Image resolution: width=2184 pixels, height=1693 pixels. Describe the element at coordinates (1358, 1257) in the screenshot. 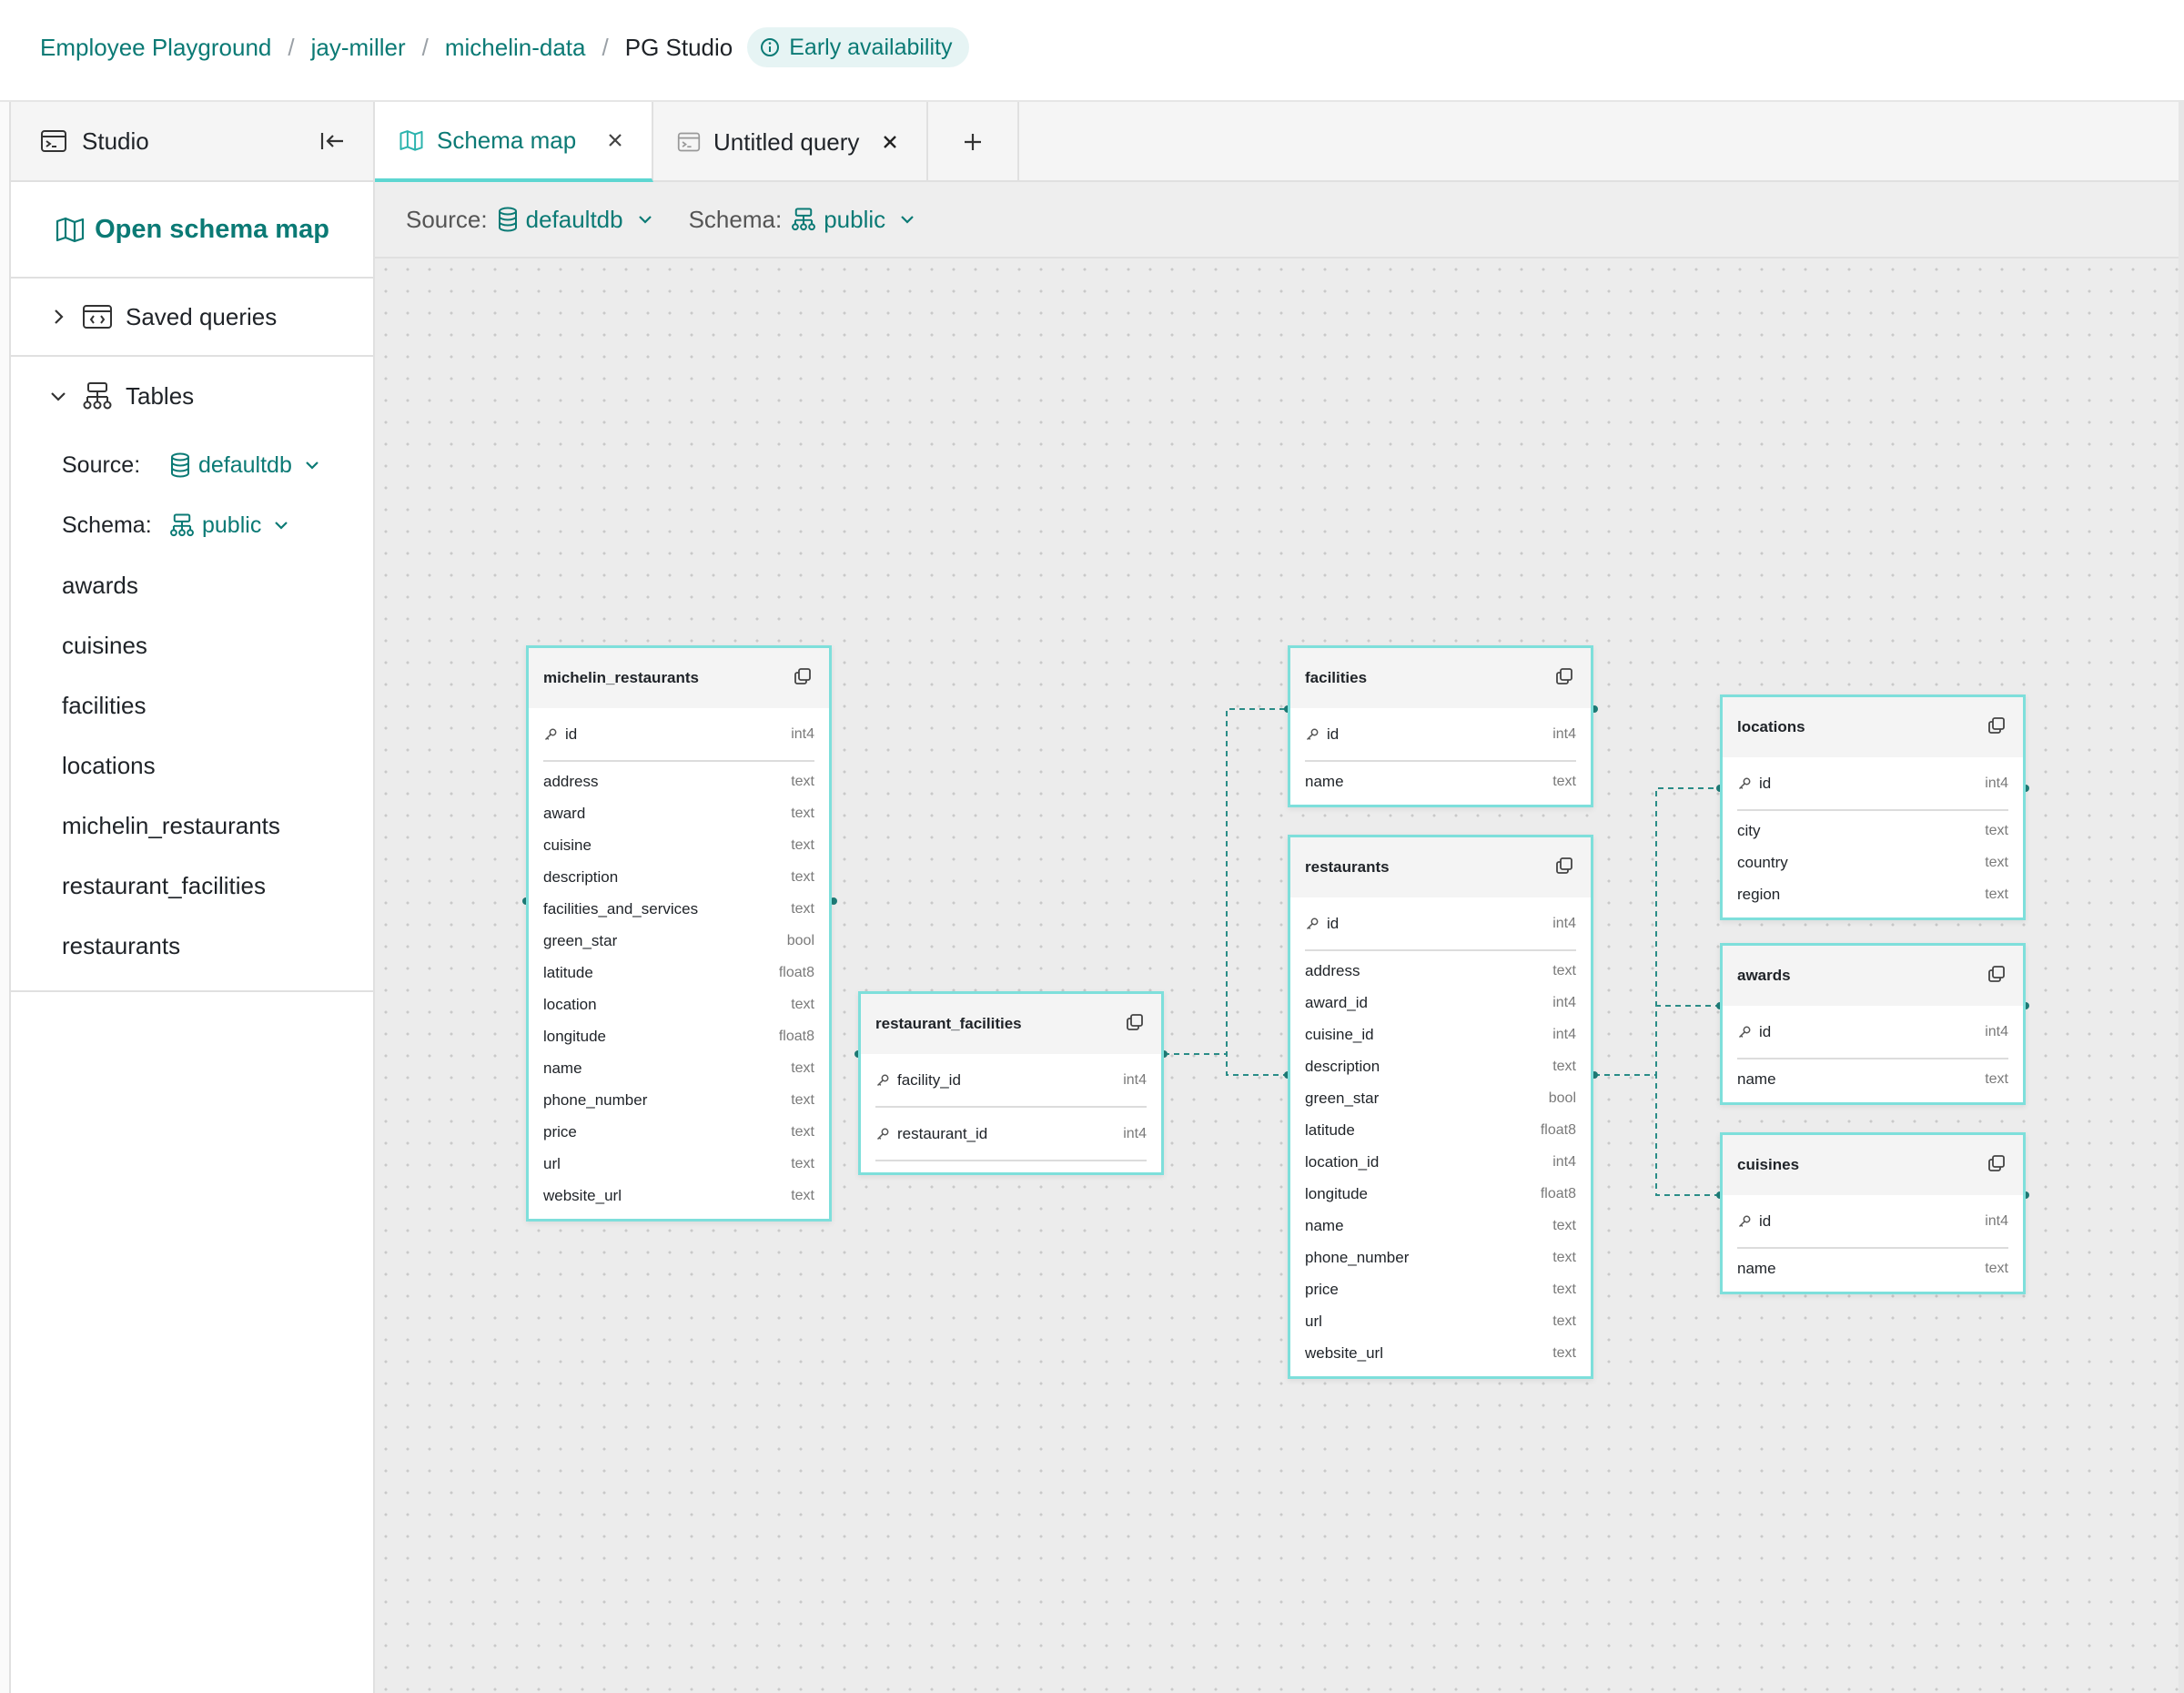

I see `column-name: phone_number` at that location.